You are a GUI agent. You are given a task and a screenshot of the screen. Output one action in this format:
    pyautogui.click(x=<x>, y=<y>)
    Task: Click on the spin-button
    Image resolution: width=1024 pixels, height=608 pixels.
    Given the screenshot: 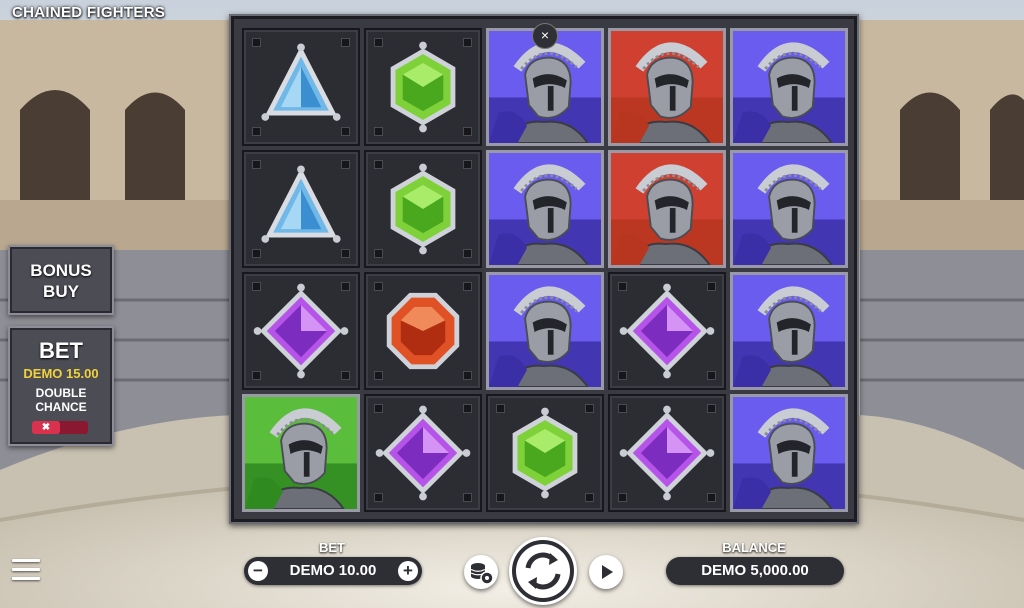 What is the action you would take?
    pyautogui.click(x=543, y=571)
    